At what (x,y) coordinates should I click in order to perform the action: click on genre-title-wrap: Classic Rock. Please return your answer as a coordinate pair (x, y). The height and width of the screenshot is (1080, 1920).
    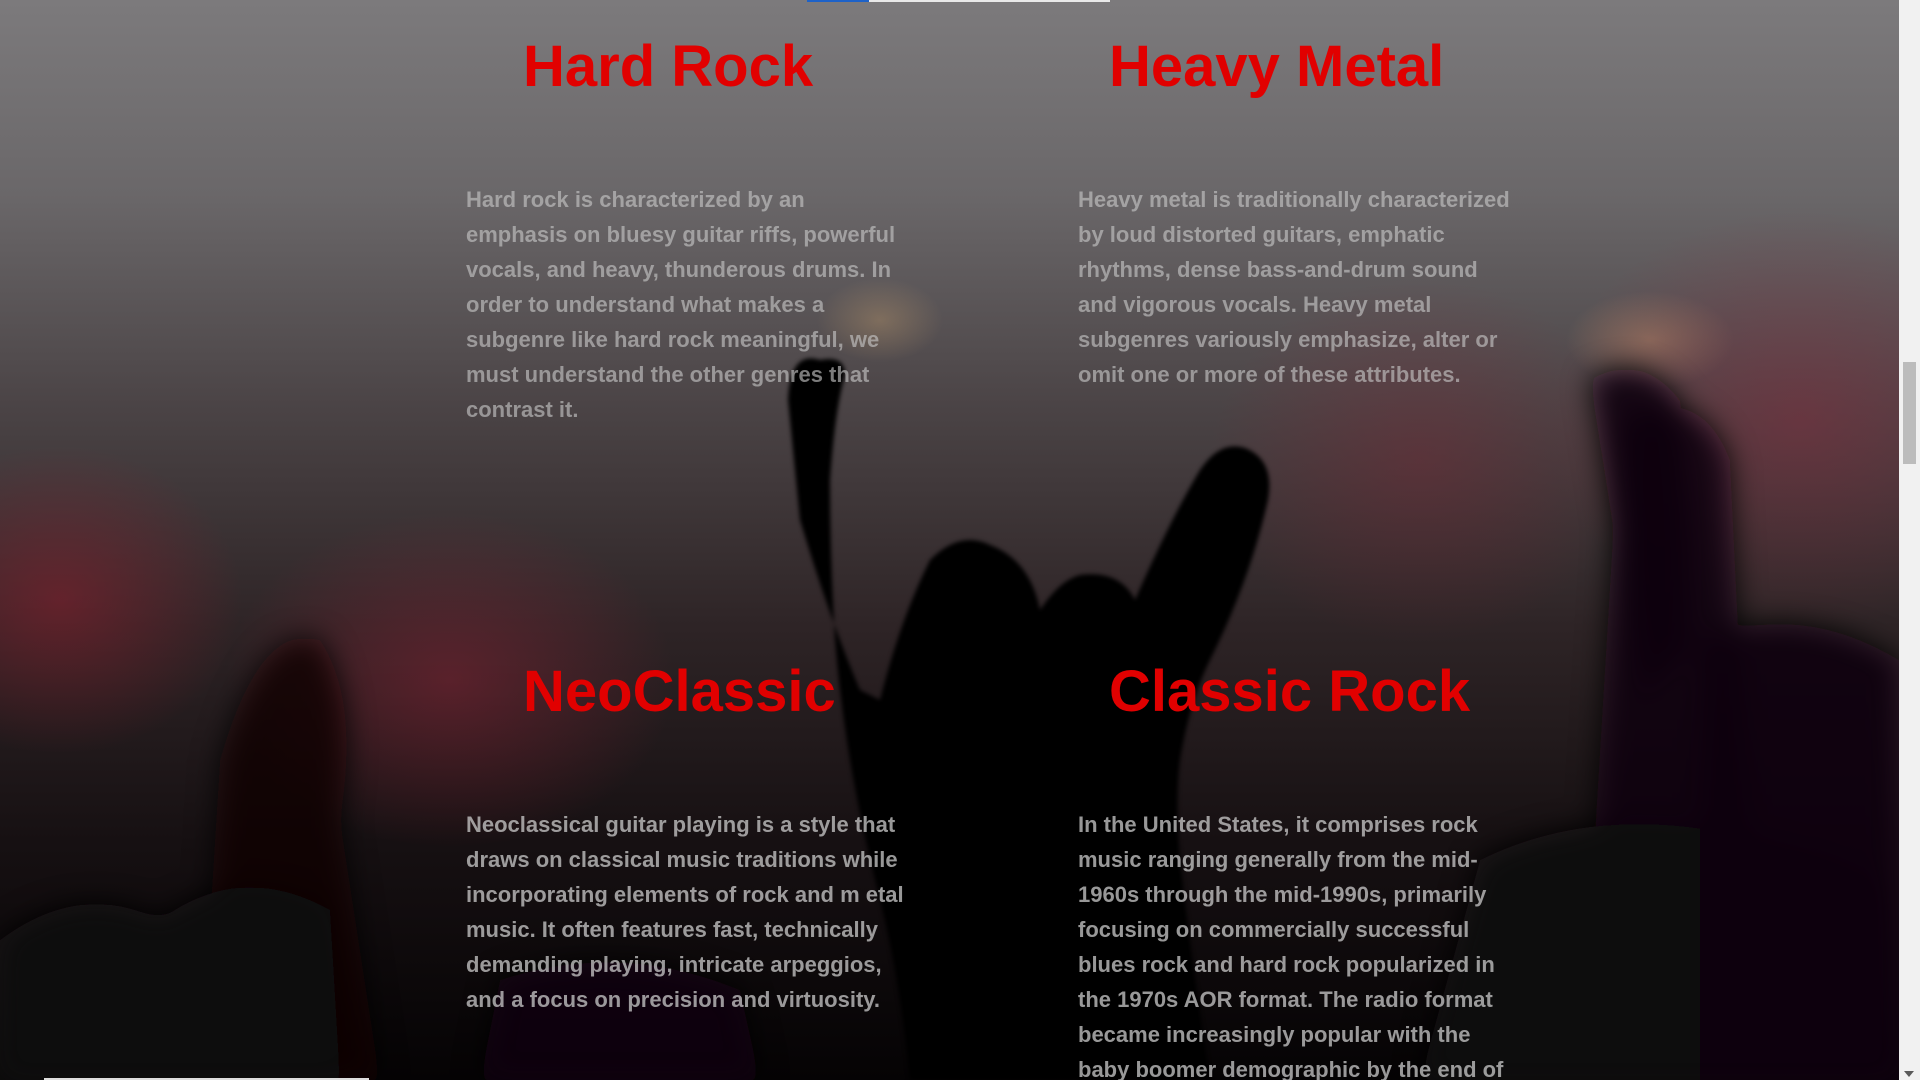
    Looking at the image, I should click on (1298, 692).